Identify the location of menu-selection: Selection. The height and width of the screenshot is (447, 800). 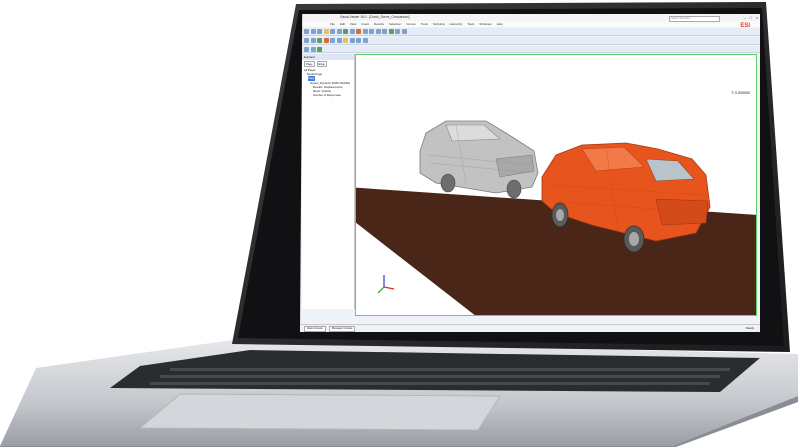
(395, 24).